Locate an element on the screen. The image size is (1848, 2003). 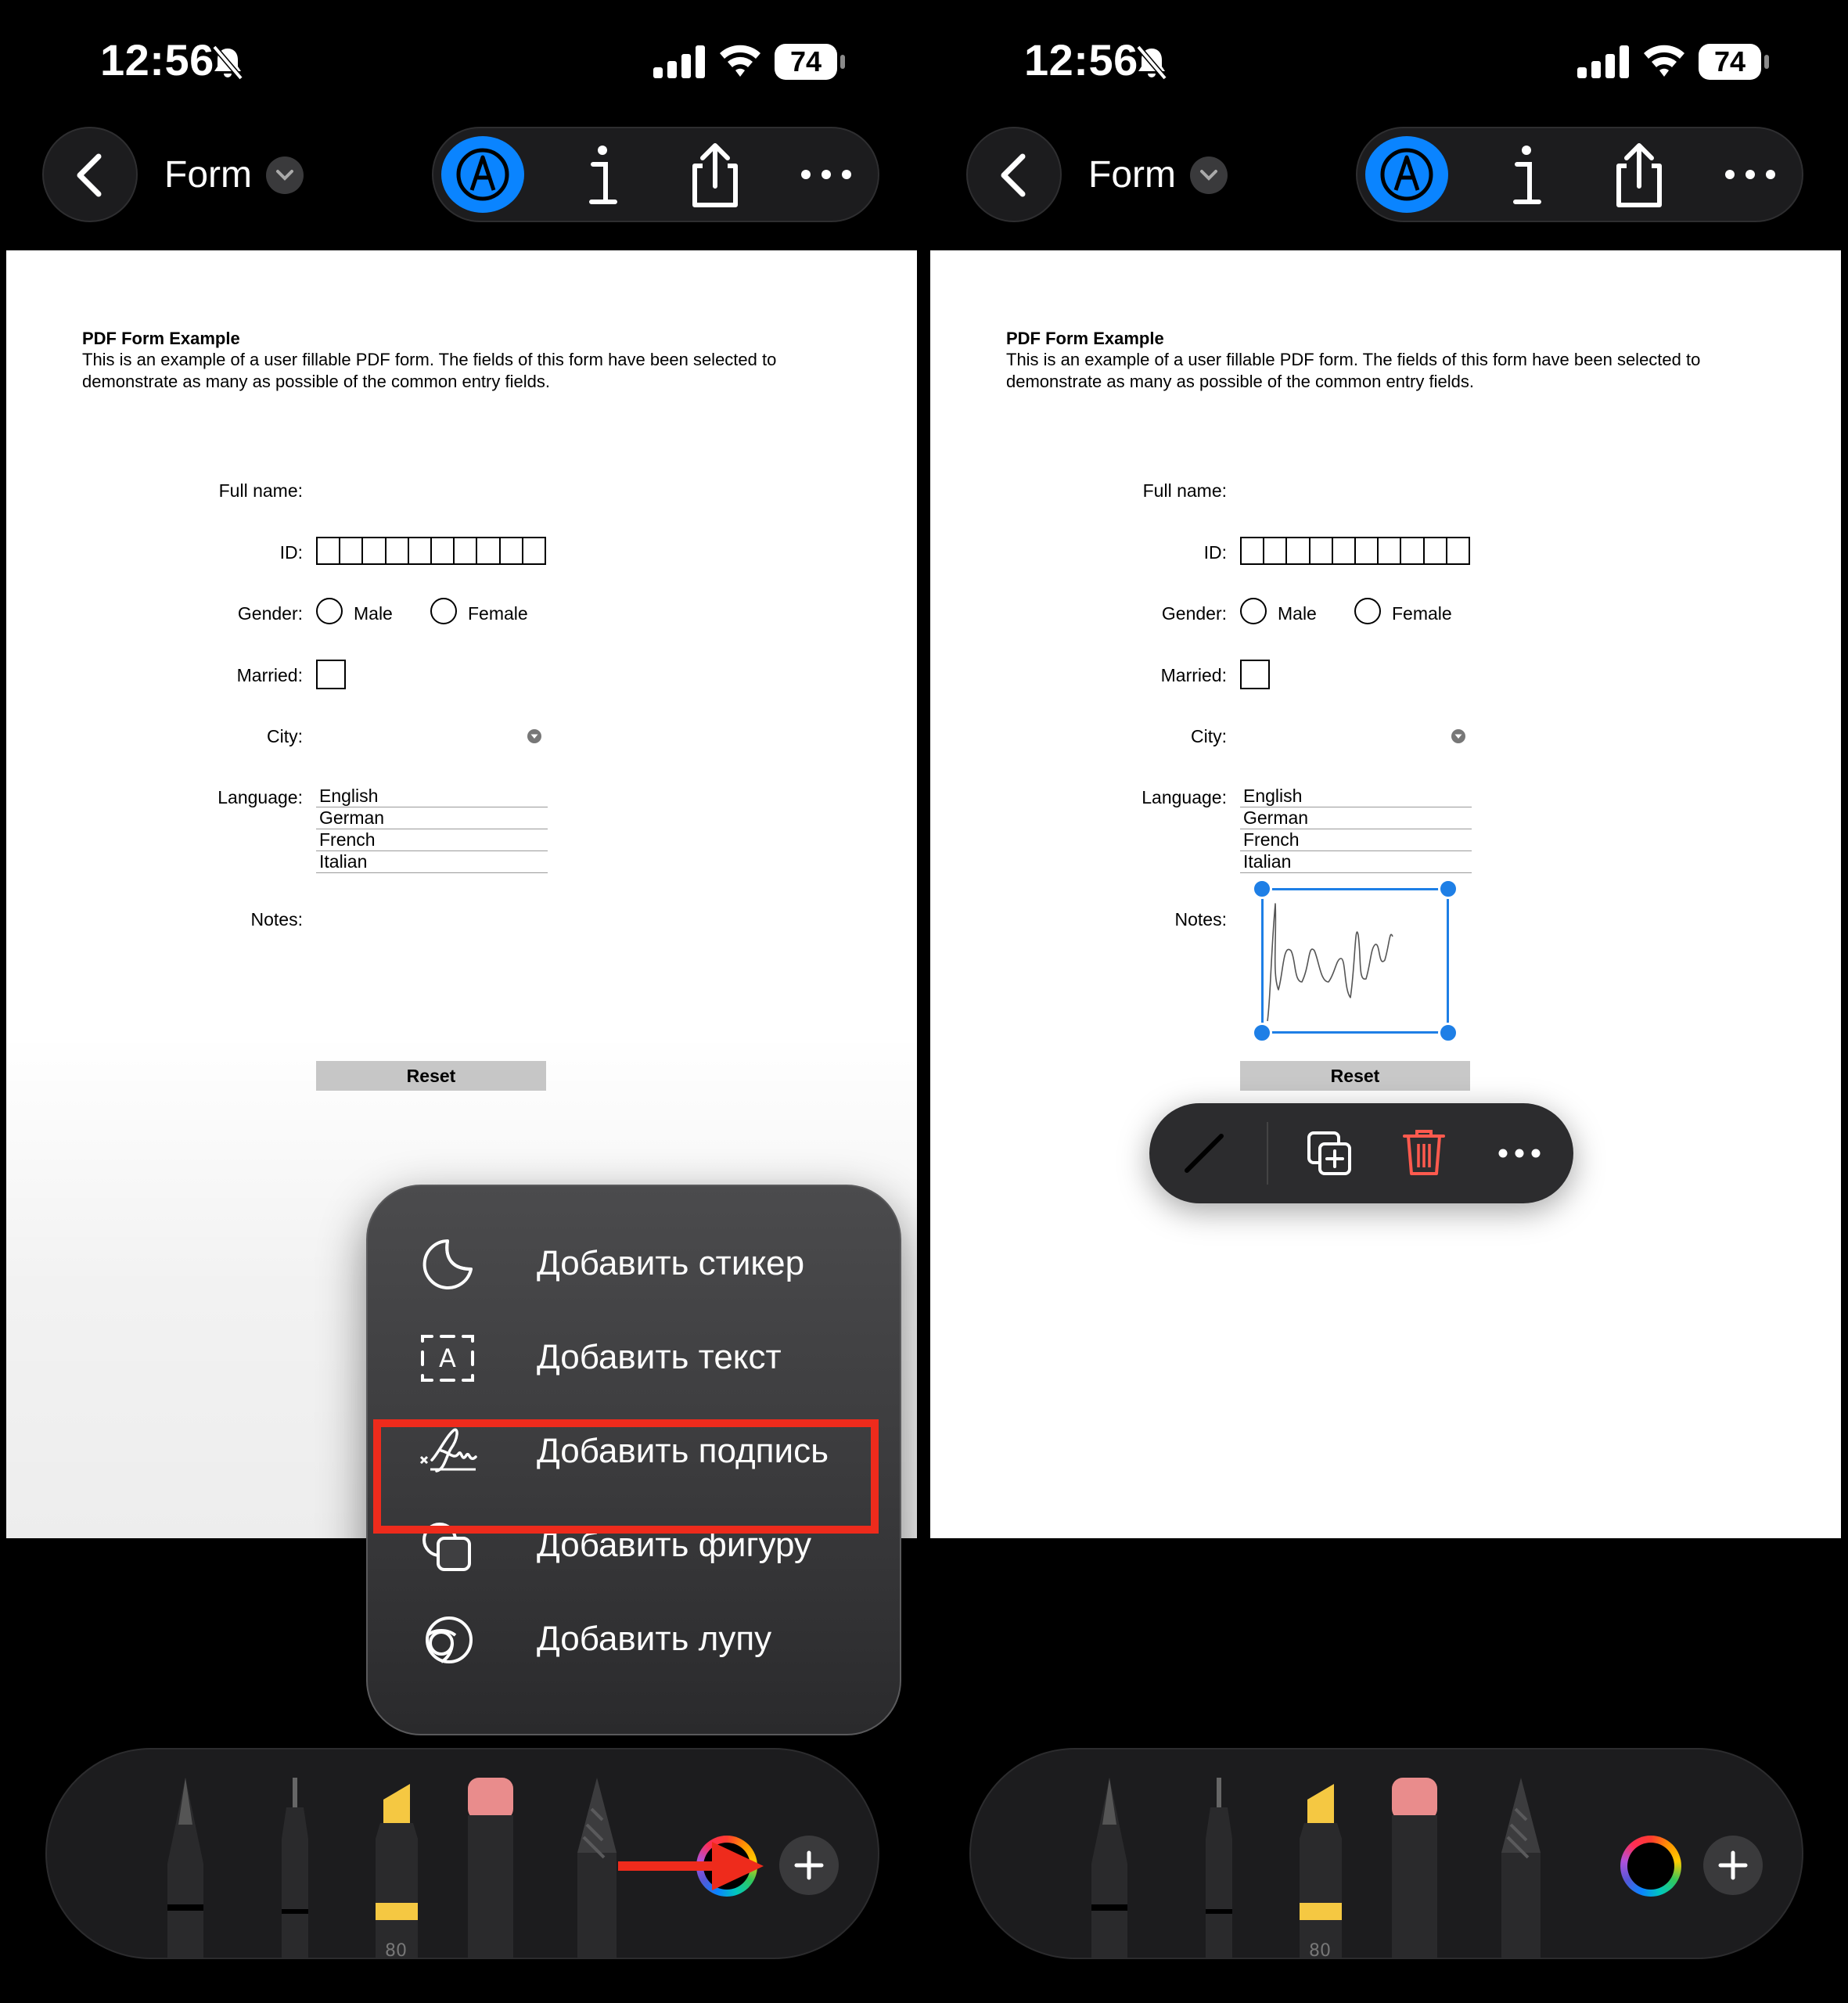
status-time: 12:56 is located at coordinates (157, 60).